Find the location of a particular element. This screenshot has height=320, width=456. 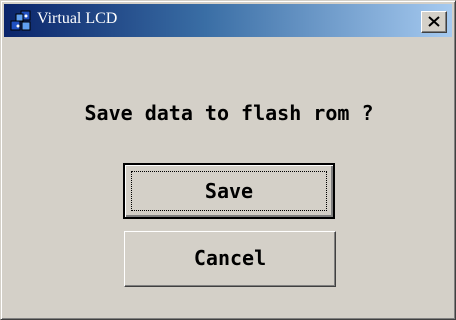

close-button is located at coordinates (434, 22).